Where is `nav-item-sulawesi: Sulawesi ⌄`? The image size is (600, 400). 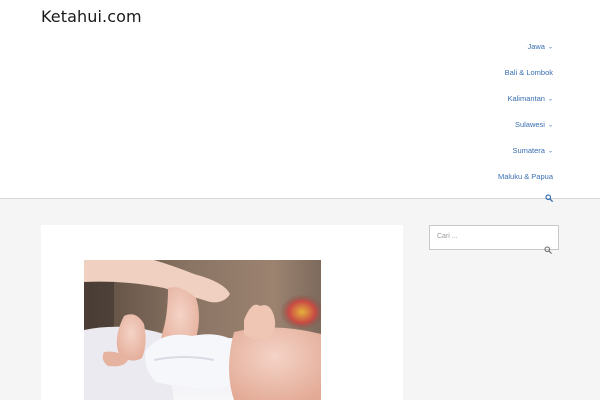
nav-item-sulawesi: Sulawesi ⌄ is located at coordinates (534, 124).